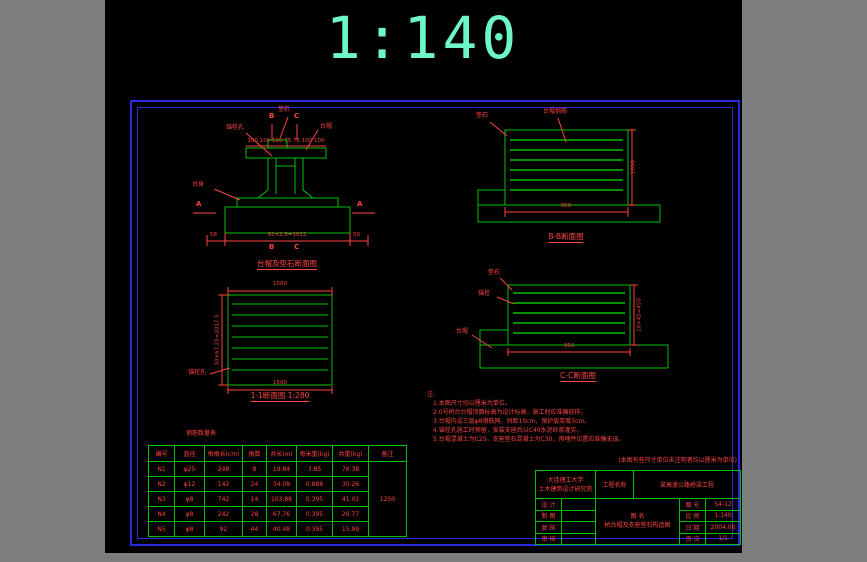 The image size is (867, 562). Describe the element at coordinates (280, 284) in the screenshot. I see `sec-11-dim-top: 1500` at that location.